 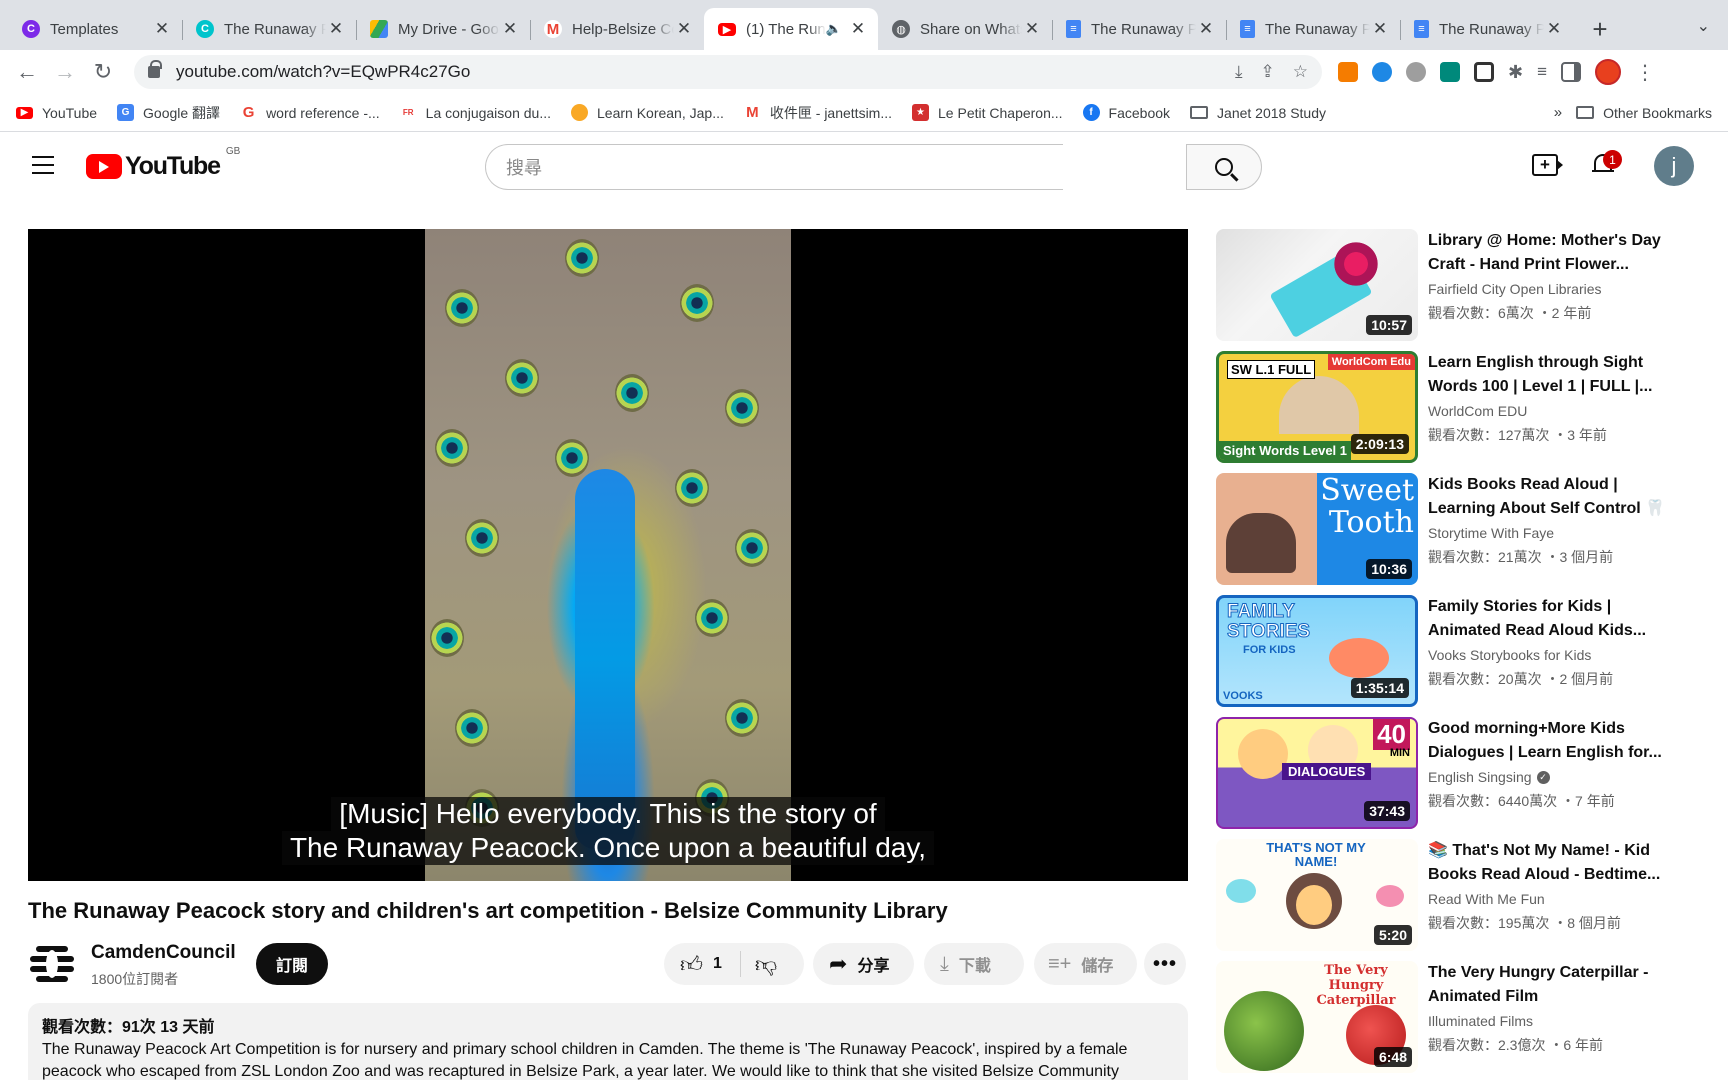 I want to click on youtube-play-logo-icon, so click(x=104, y=166).